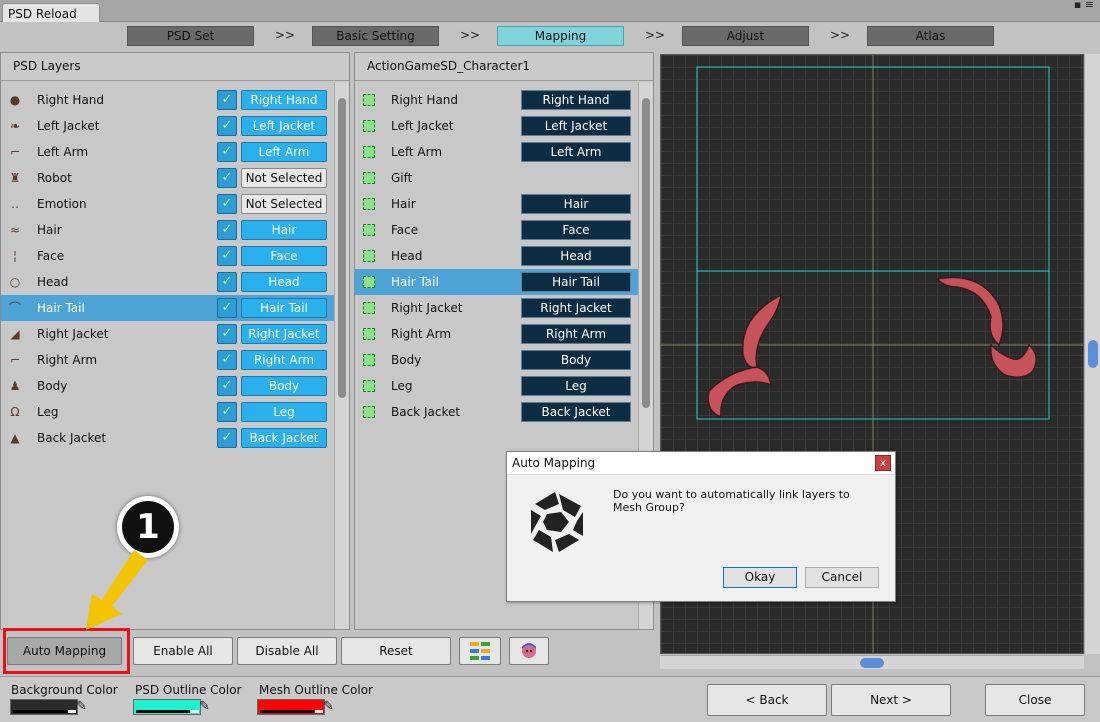 This screenshot has height=722, width=1100. Describe the element at coordinates (284, 412) in the screenshot. I see `layer-mapping-button: Leg` at that location.